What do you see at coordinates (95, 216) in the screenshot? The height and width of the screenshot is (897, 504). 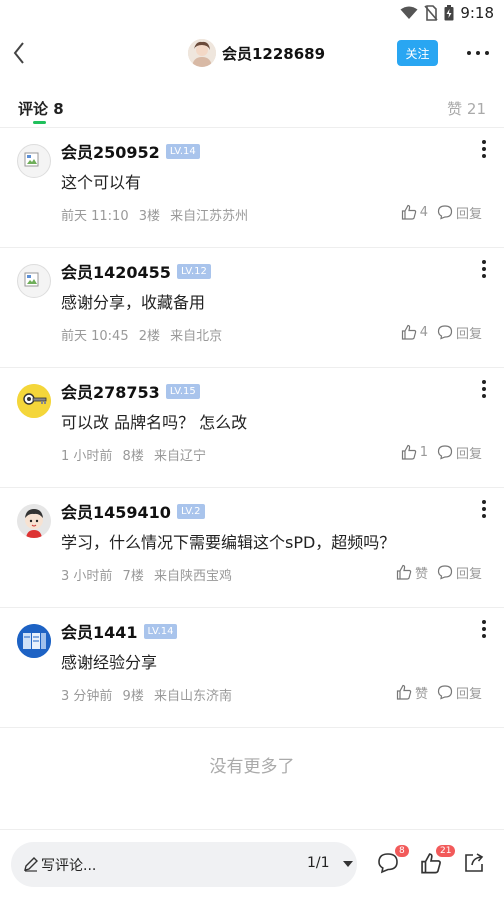 I see `comment-time: 前天 11:10` at bounding box center [95, 216].